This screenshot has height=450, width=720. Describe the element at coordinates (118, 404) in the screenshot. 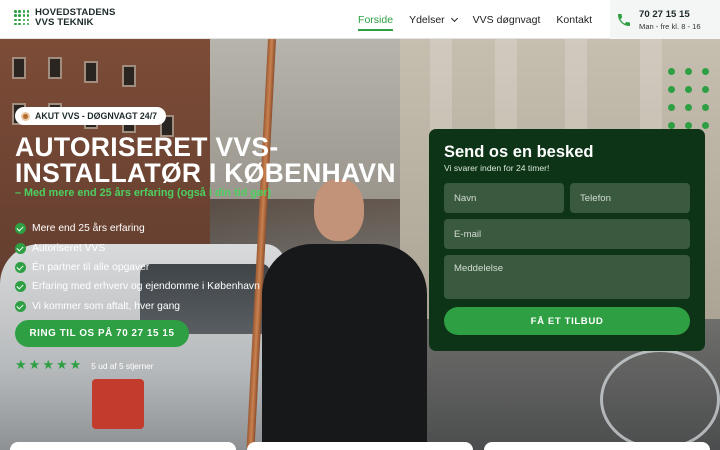

I see `hero-van-light` at that location.